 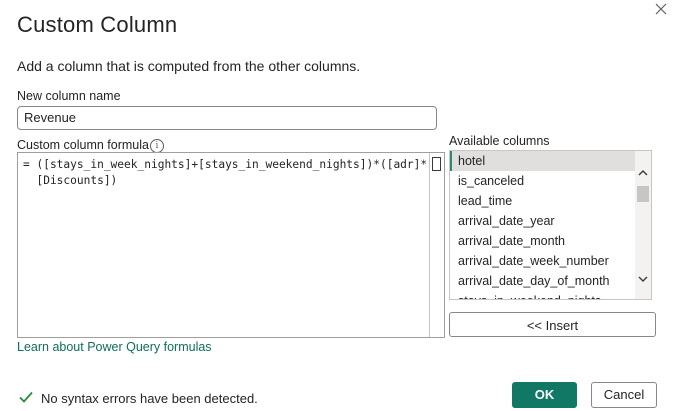 What do you see at coordinates (545, 201) in the screenshot?
I see `list-item: lead_time` at bounding box center [545, 201].